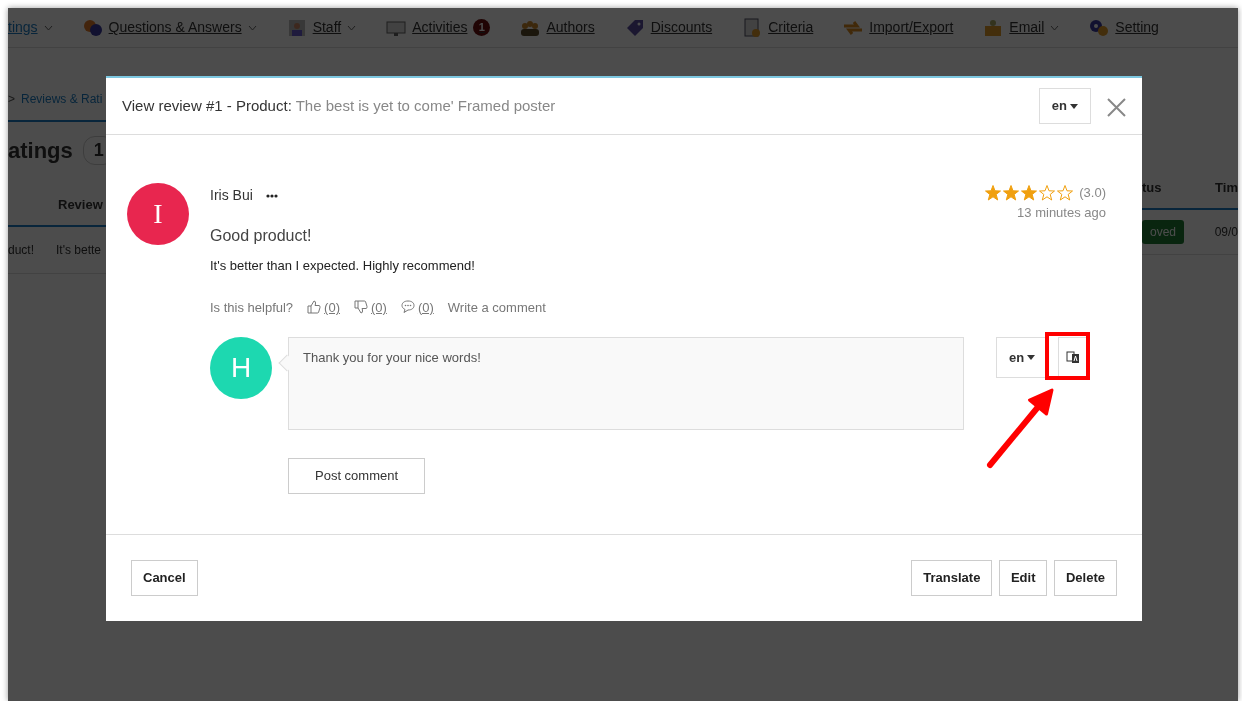  What do you see at coordinates (407, 307) in the screenshot?
I see `speech-bubble-icon` at bounding box center [407, 307].